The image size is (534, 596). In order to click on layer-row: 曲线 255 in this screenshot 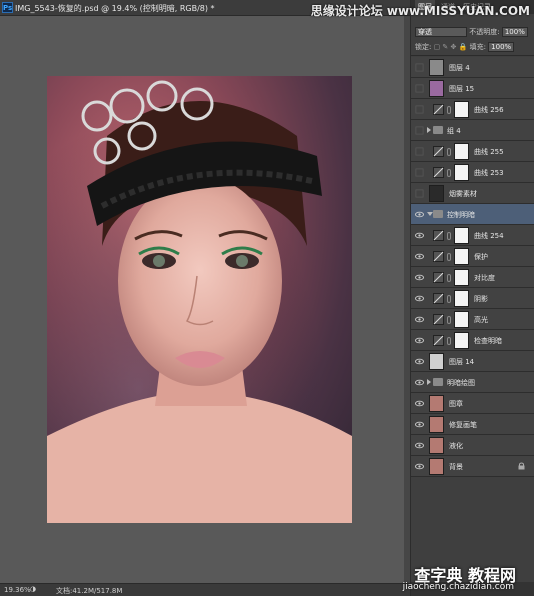, I will do `click(472, 151)`.